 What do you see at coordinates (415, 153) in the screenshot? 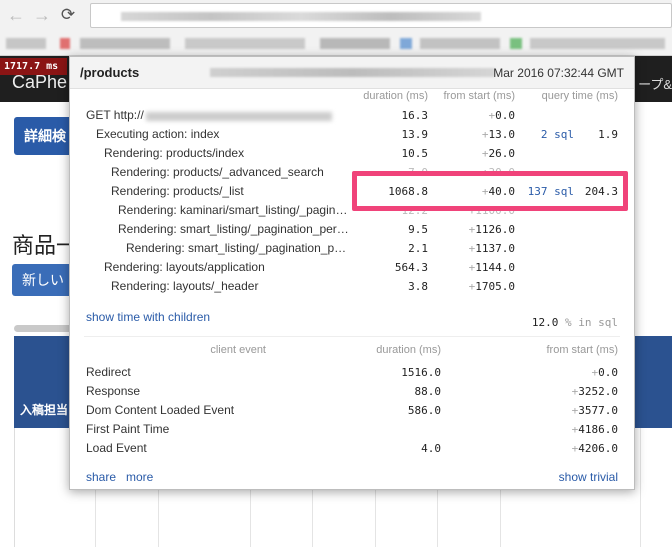
I see `step-duration: 10.5` at bounding box center [415, 153].